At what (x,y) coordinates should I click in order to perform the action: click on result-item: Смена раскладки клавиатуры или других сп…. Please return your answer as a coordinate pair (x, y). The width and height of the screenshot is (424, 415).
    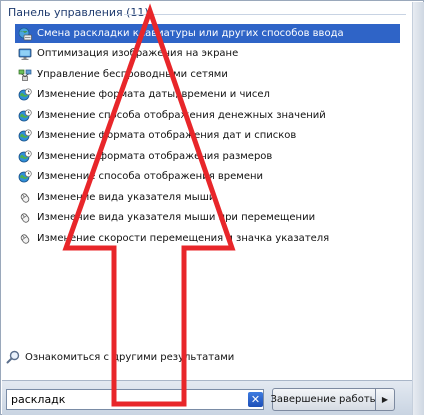
    Looking at the image, I should click on (207, 33).